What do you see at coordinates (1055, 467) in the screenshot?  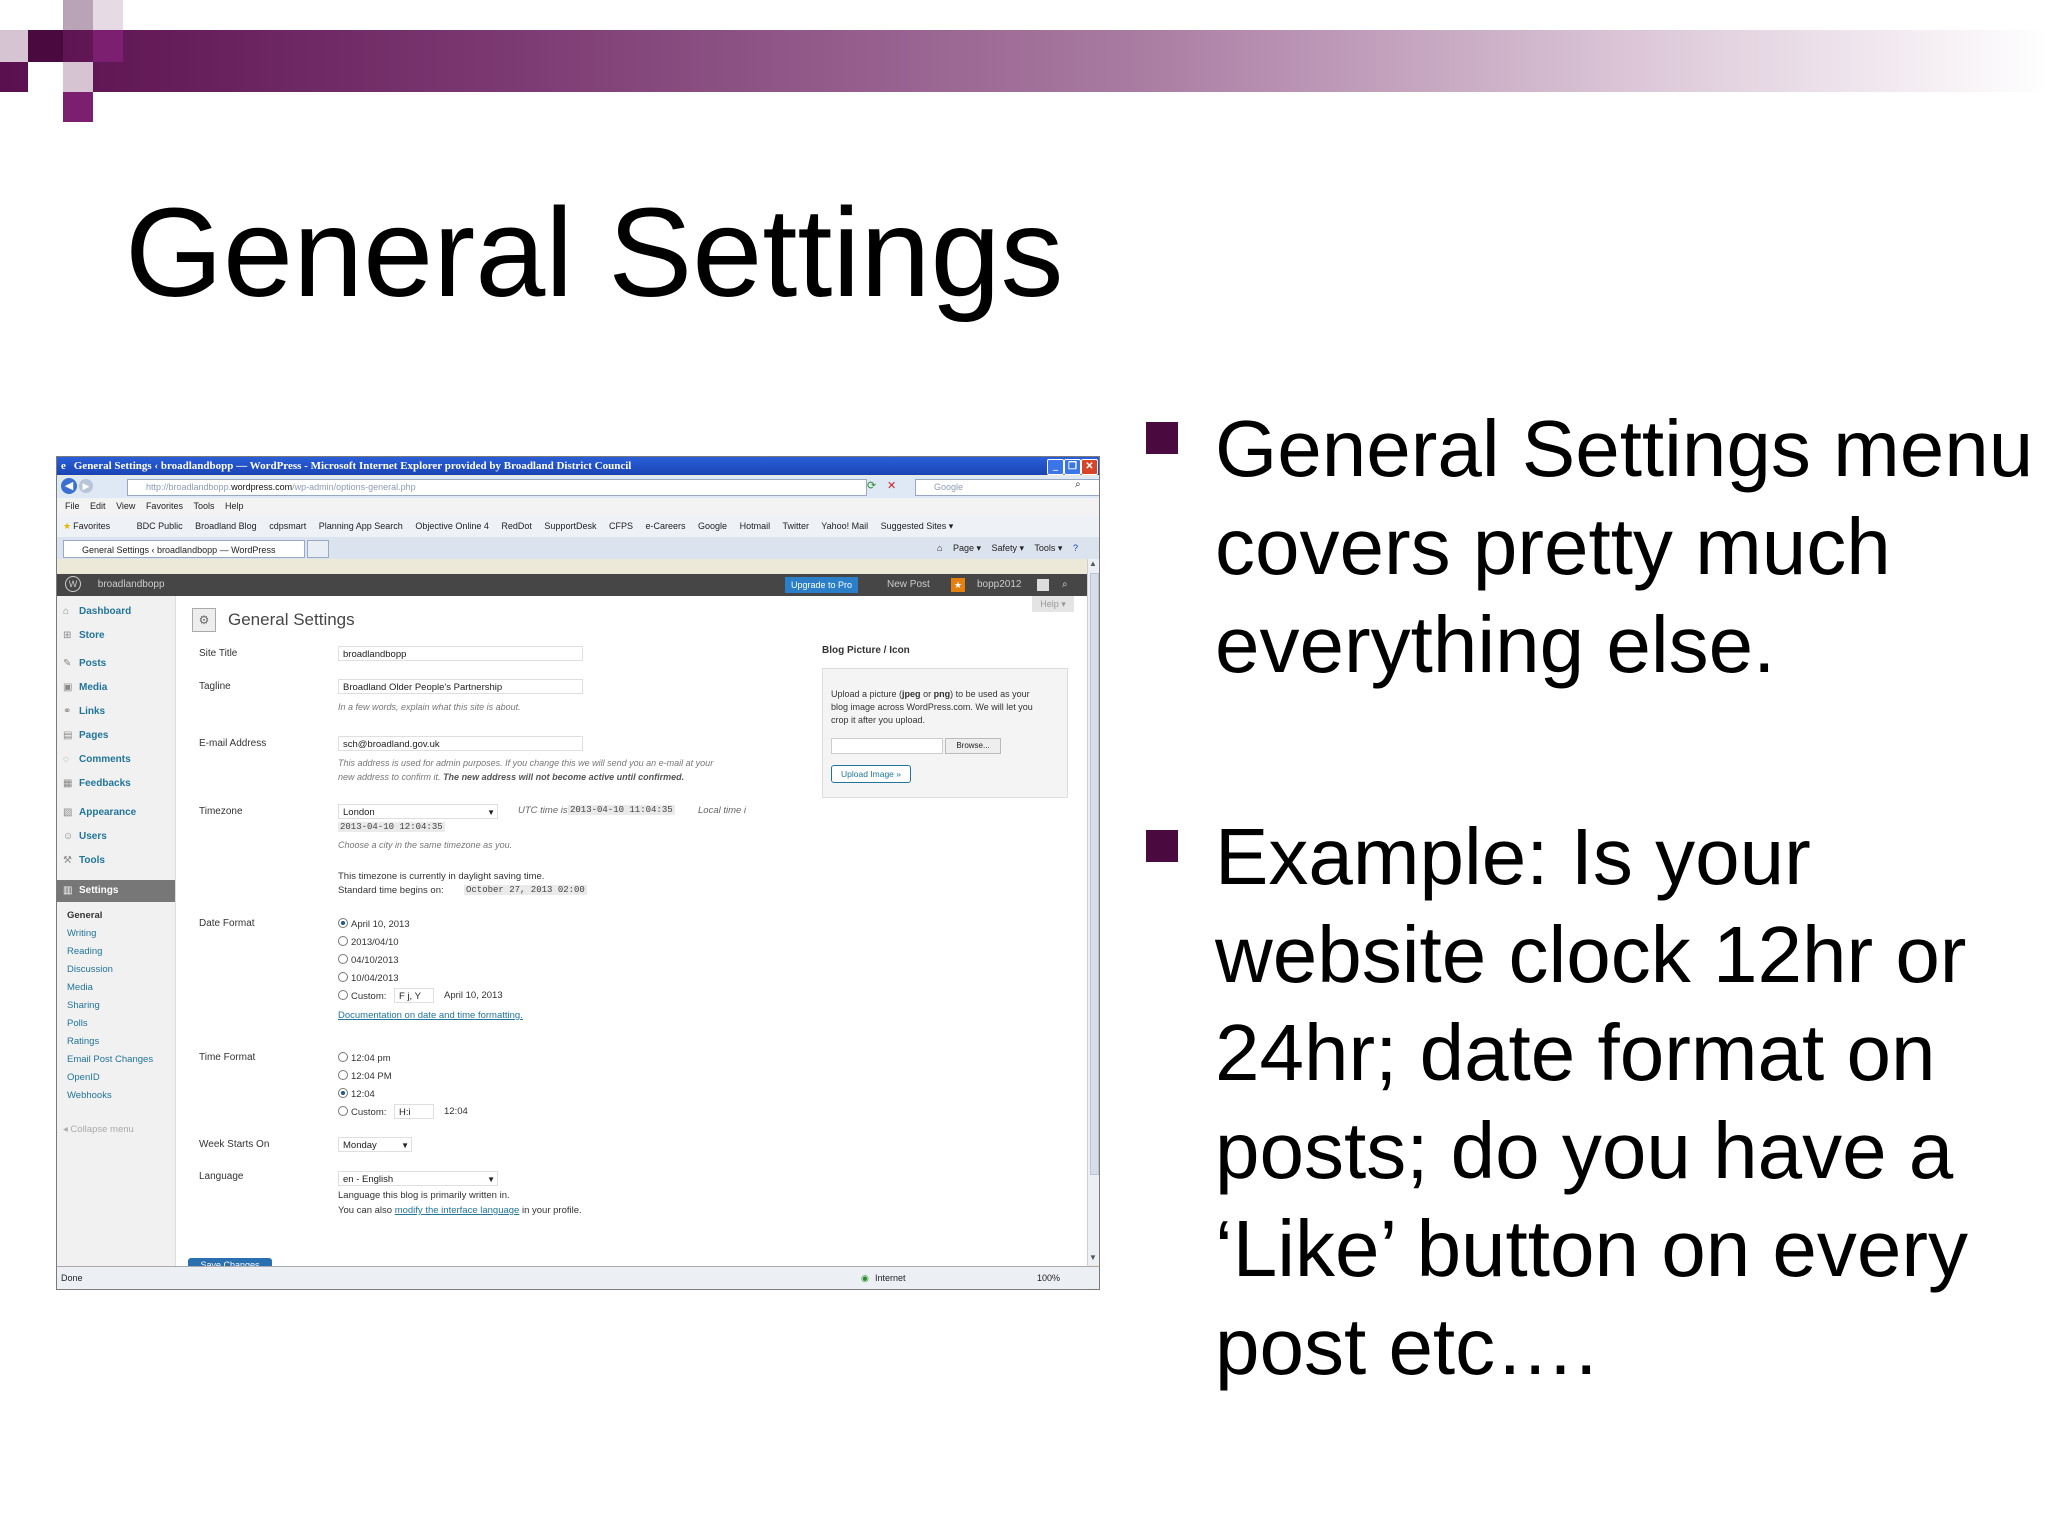 I see `minimize-icon: _` at bounding box center [1055, 467].